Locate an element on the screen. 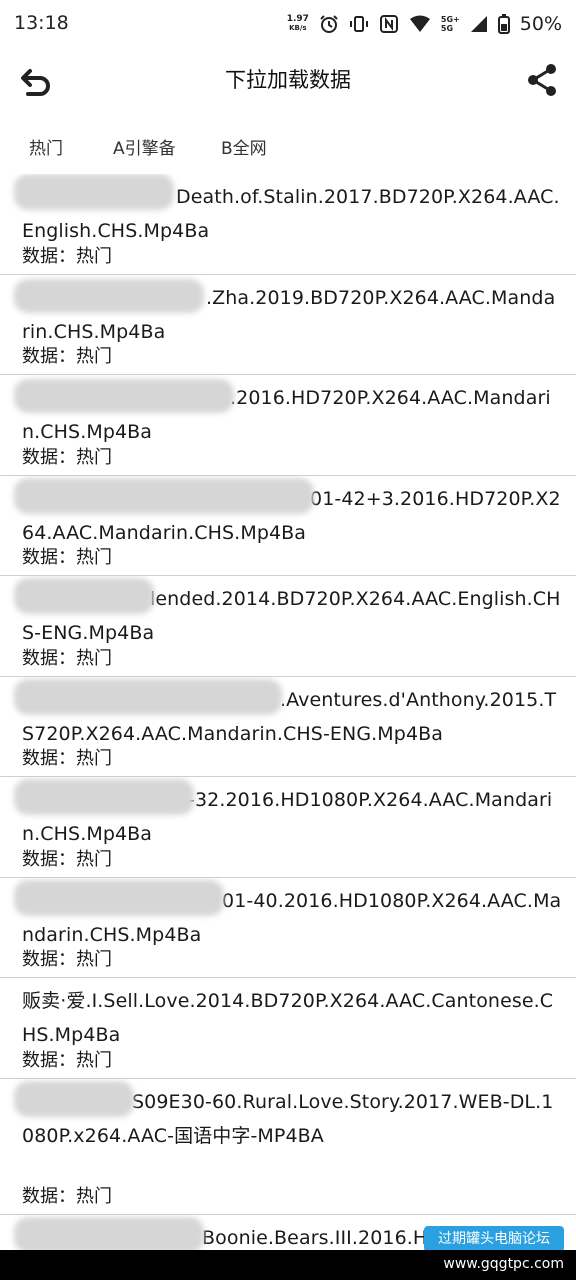  page-title: 下拉加载数据 is located at coordinates (288, 80).